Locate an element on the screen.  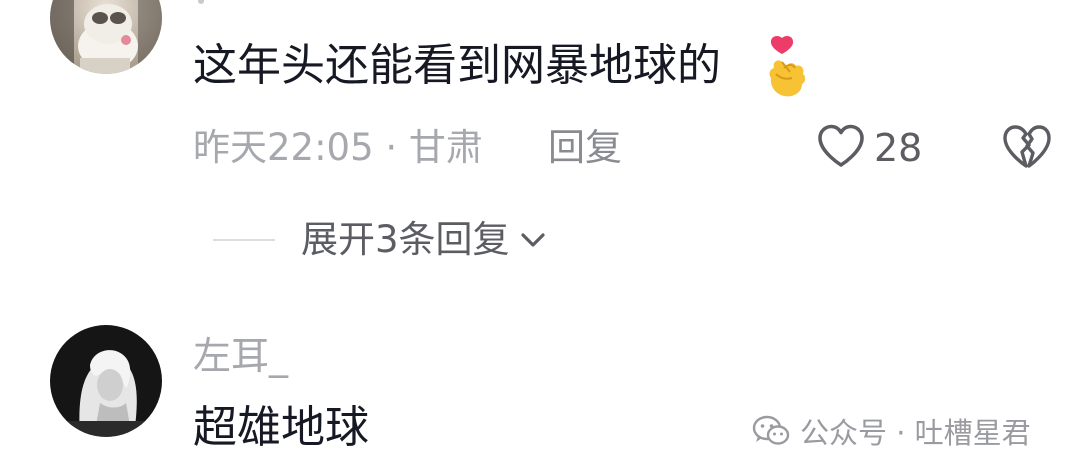
username-stub is located at coordinates (201, 2).